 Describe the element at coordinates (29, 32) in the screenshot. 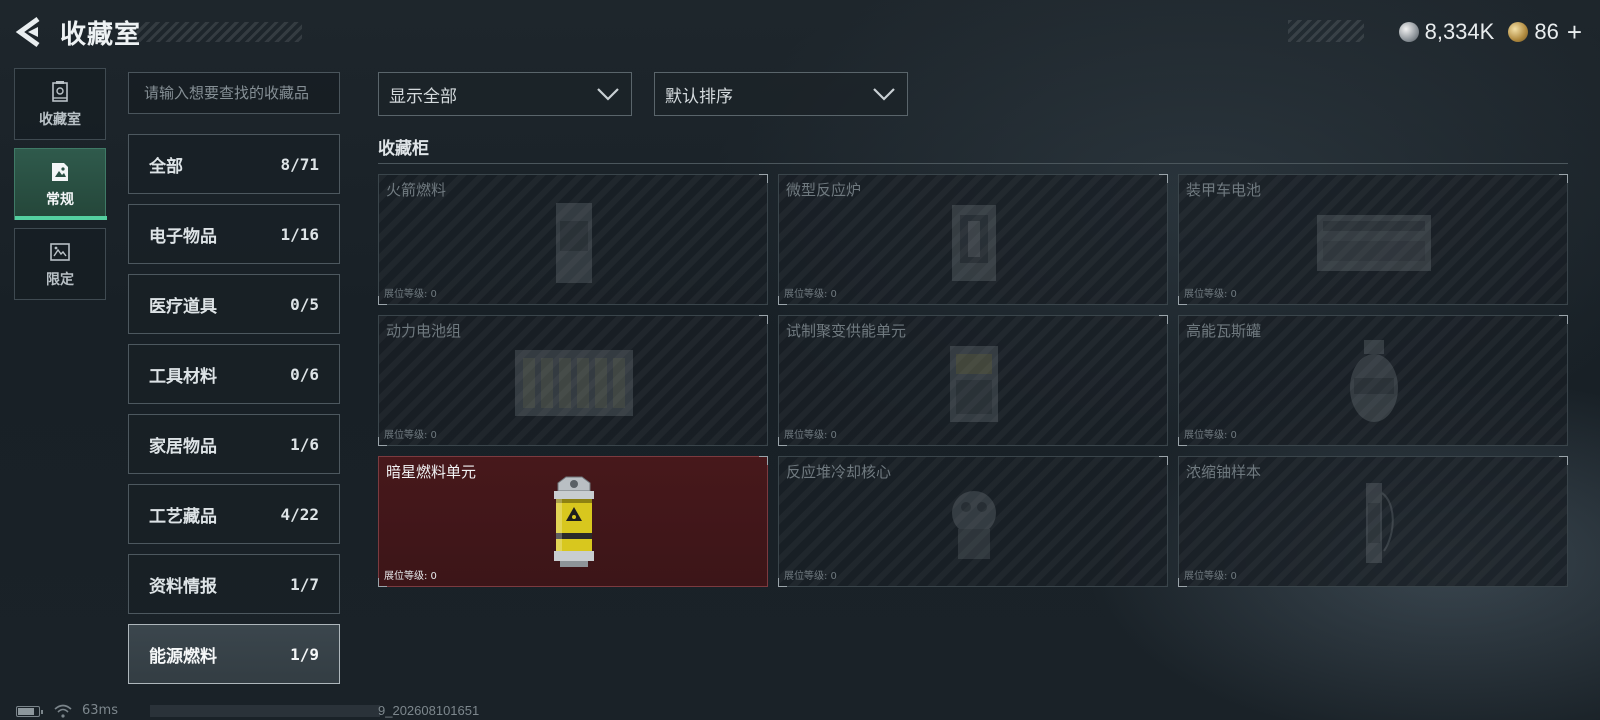

I see `back-arrow-icon` at that location.